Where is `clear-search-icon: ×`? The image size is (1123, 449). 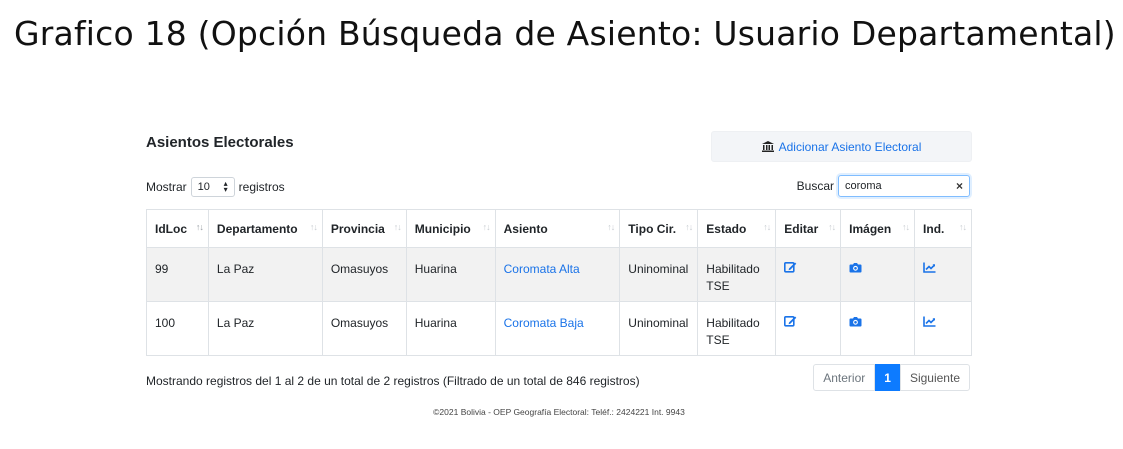 clear-search-icon: × is located at coordinates (959, 186).